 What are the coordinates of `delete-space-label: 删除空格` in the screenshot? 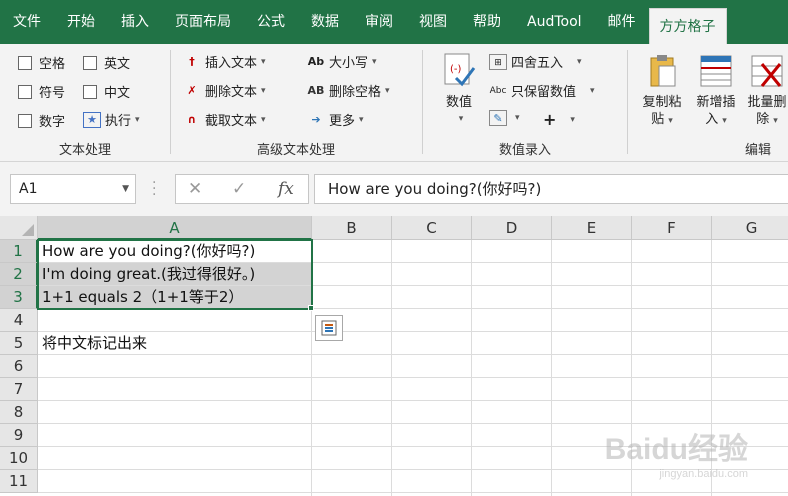 It's located at (355, 92).